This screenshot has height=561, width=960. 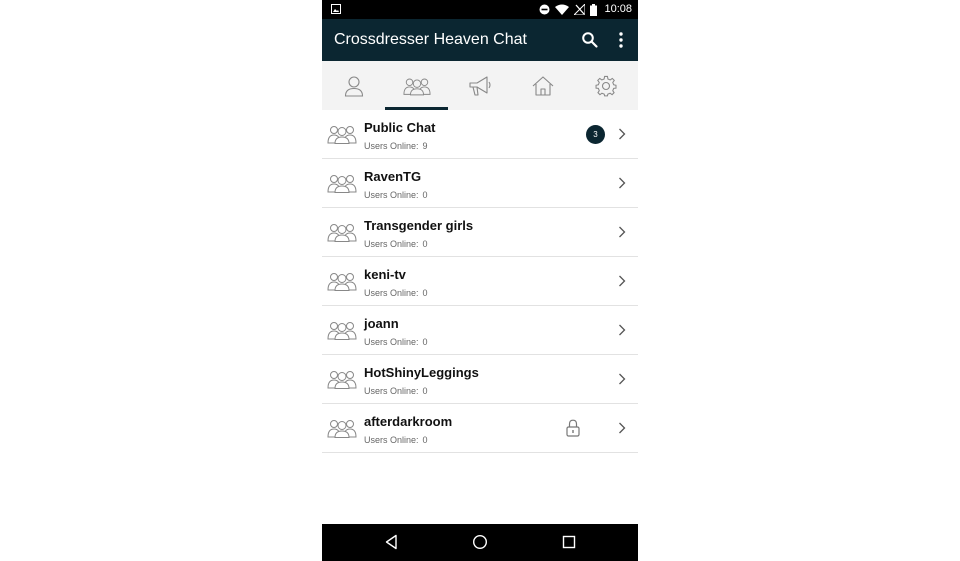 What do you see at coordinates (580, 9) in the screenshot?
I see `no-signal-icon` at bounding box center [580, 9].